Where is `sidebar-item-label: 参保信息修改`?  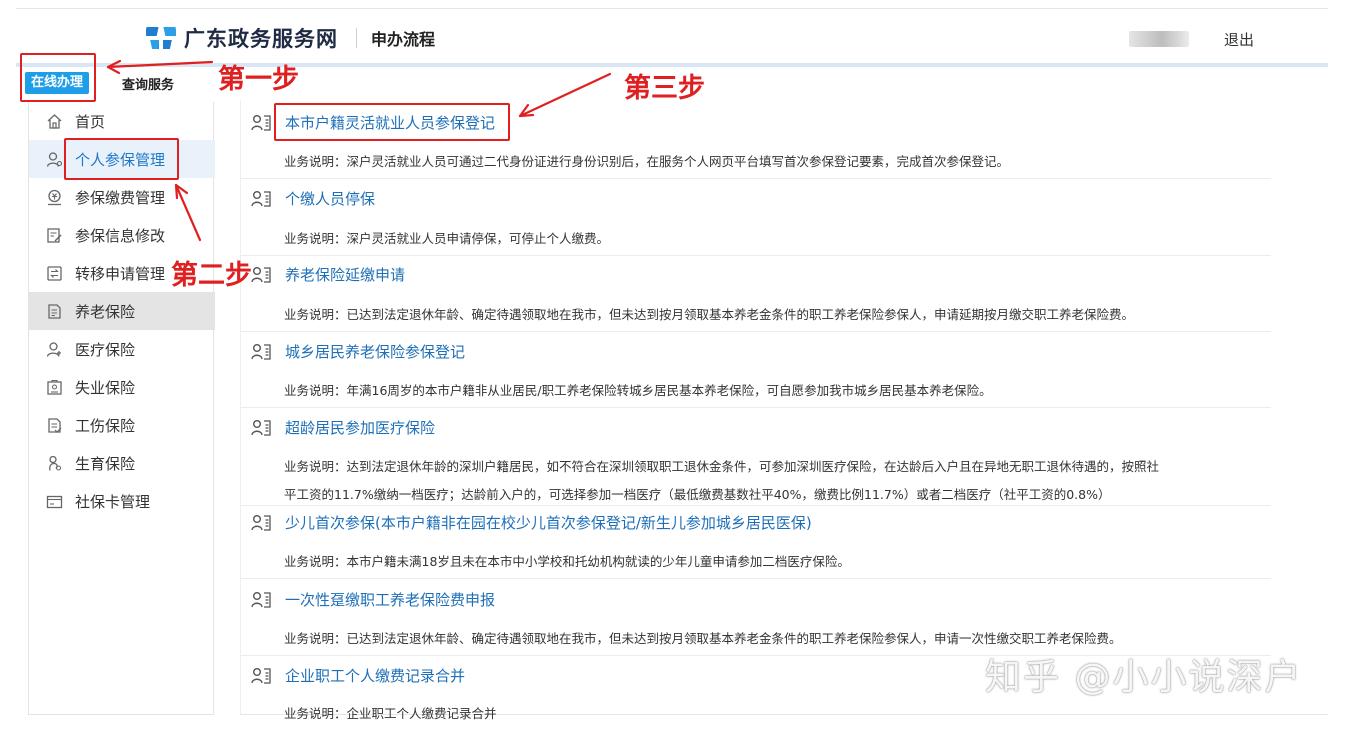
sidebar-item-label: 参保信息修改 is located at coordinates (120, 235).